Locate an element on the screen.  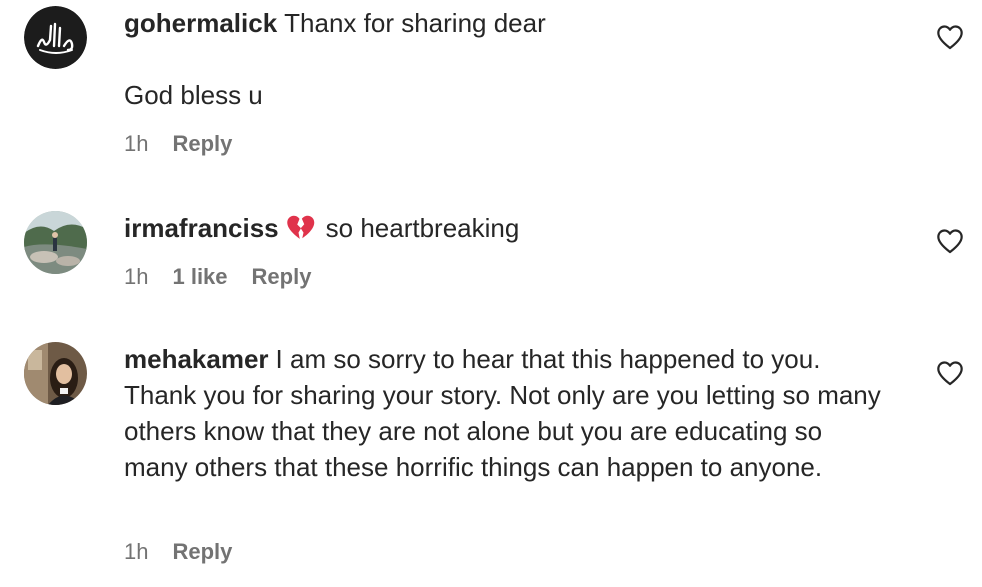
comment-username: gohermalick is located at coordinates (200, 23).